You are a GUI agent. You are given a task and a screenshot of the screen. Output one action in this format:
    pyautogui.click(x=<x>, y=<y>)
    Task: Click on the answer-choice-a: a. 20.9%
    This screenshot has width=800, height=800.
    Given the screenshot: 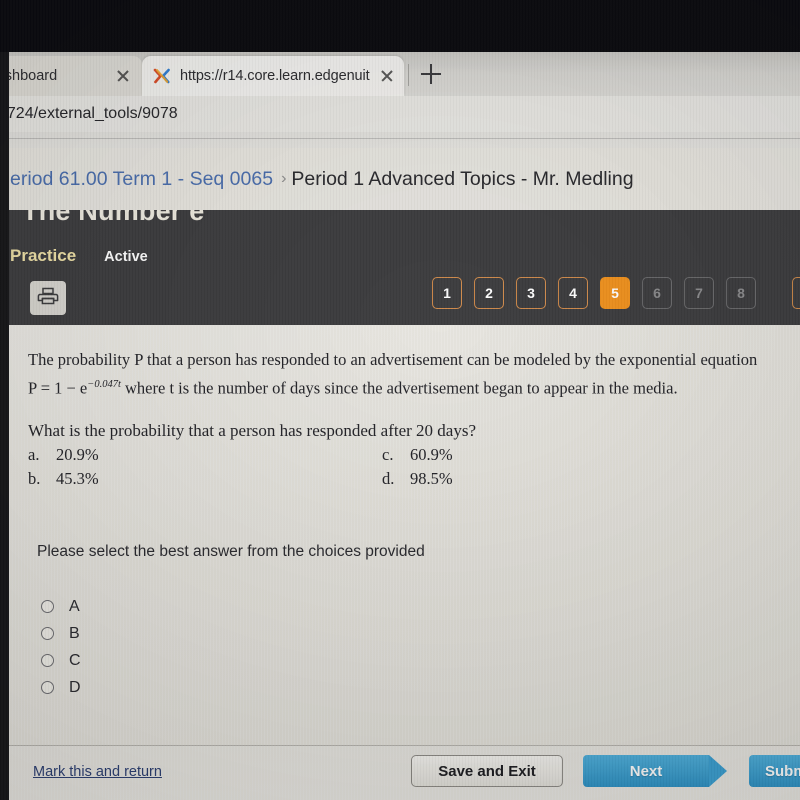 What is the action you would take?
    pyautogui.click(x=63, y=455)
    